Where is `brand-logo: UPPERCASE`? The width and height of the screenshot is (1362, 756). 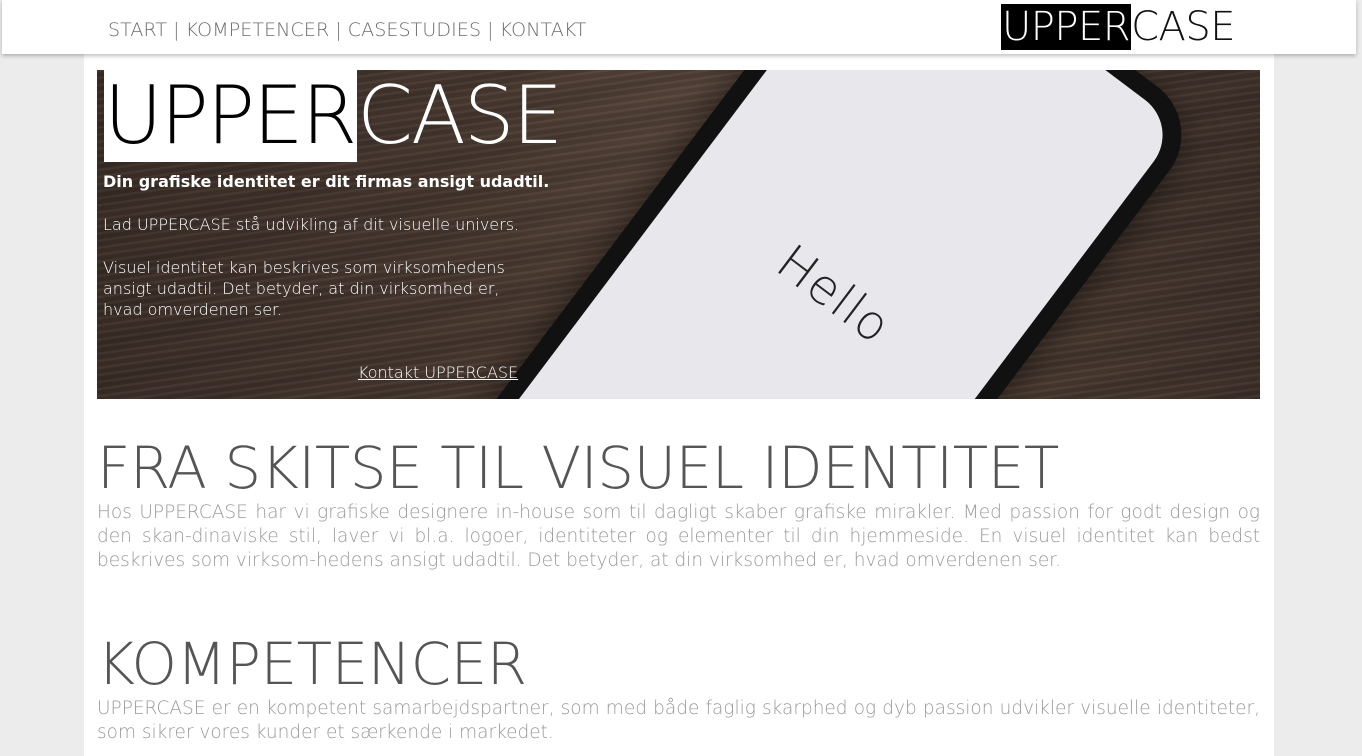
brand-logo: UPPERCASE is located at coordinates (1118, 27).